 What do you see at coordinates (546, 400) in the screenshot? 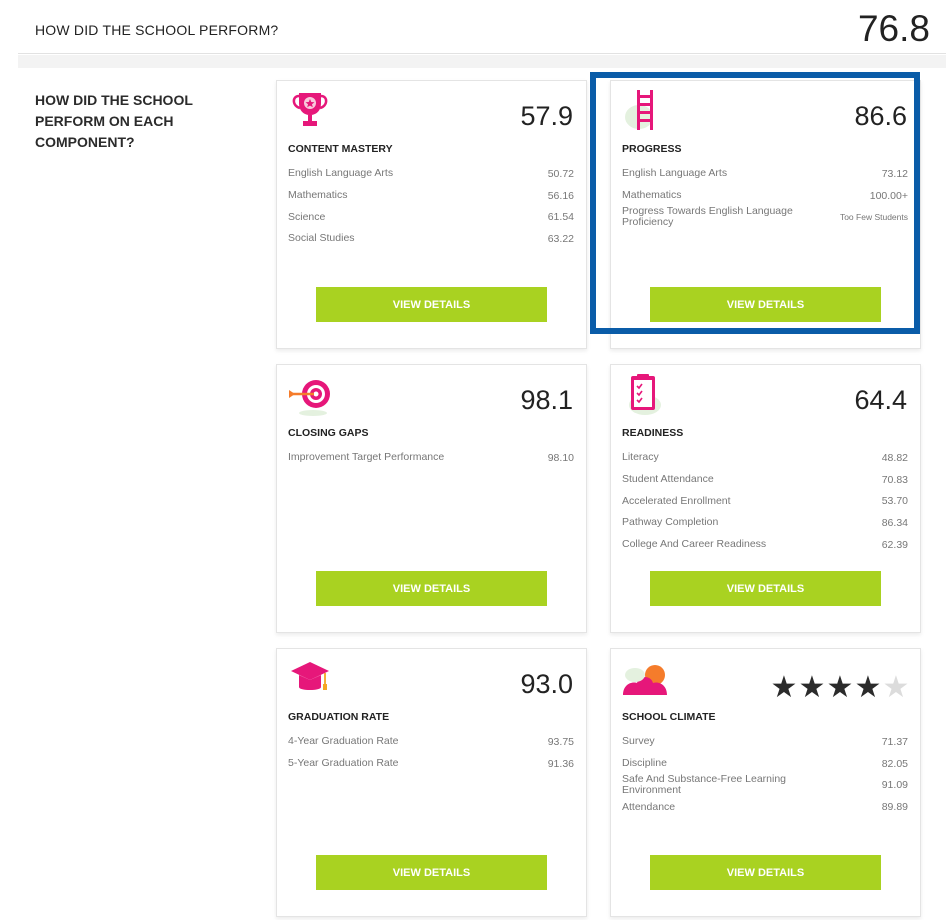
I see `card-score: 98.1` at bounding box center [546, 400].